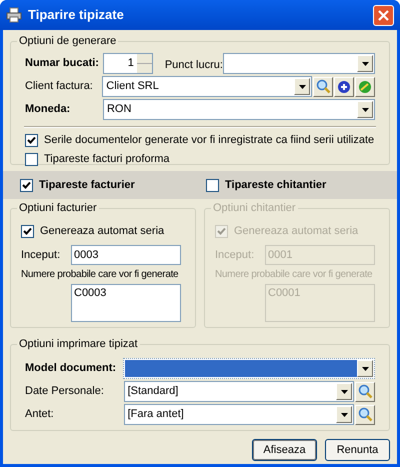 This screenshot has width=400, height=467. I want to click on add-button, so click(344, 86).